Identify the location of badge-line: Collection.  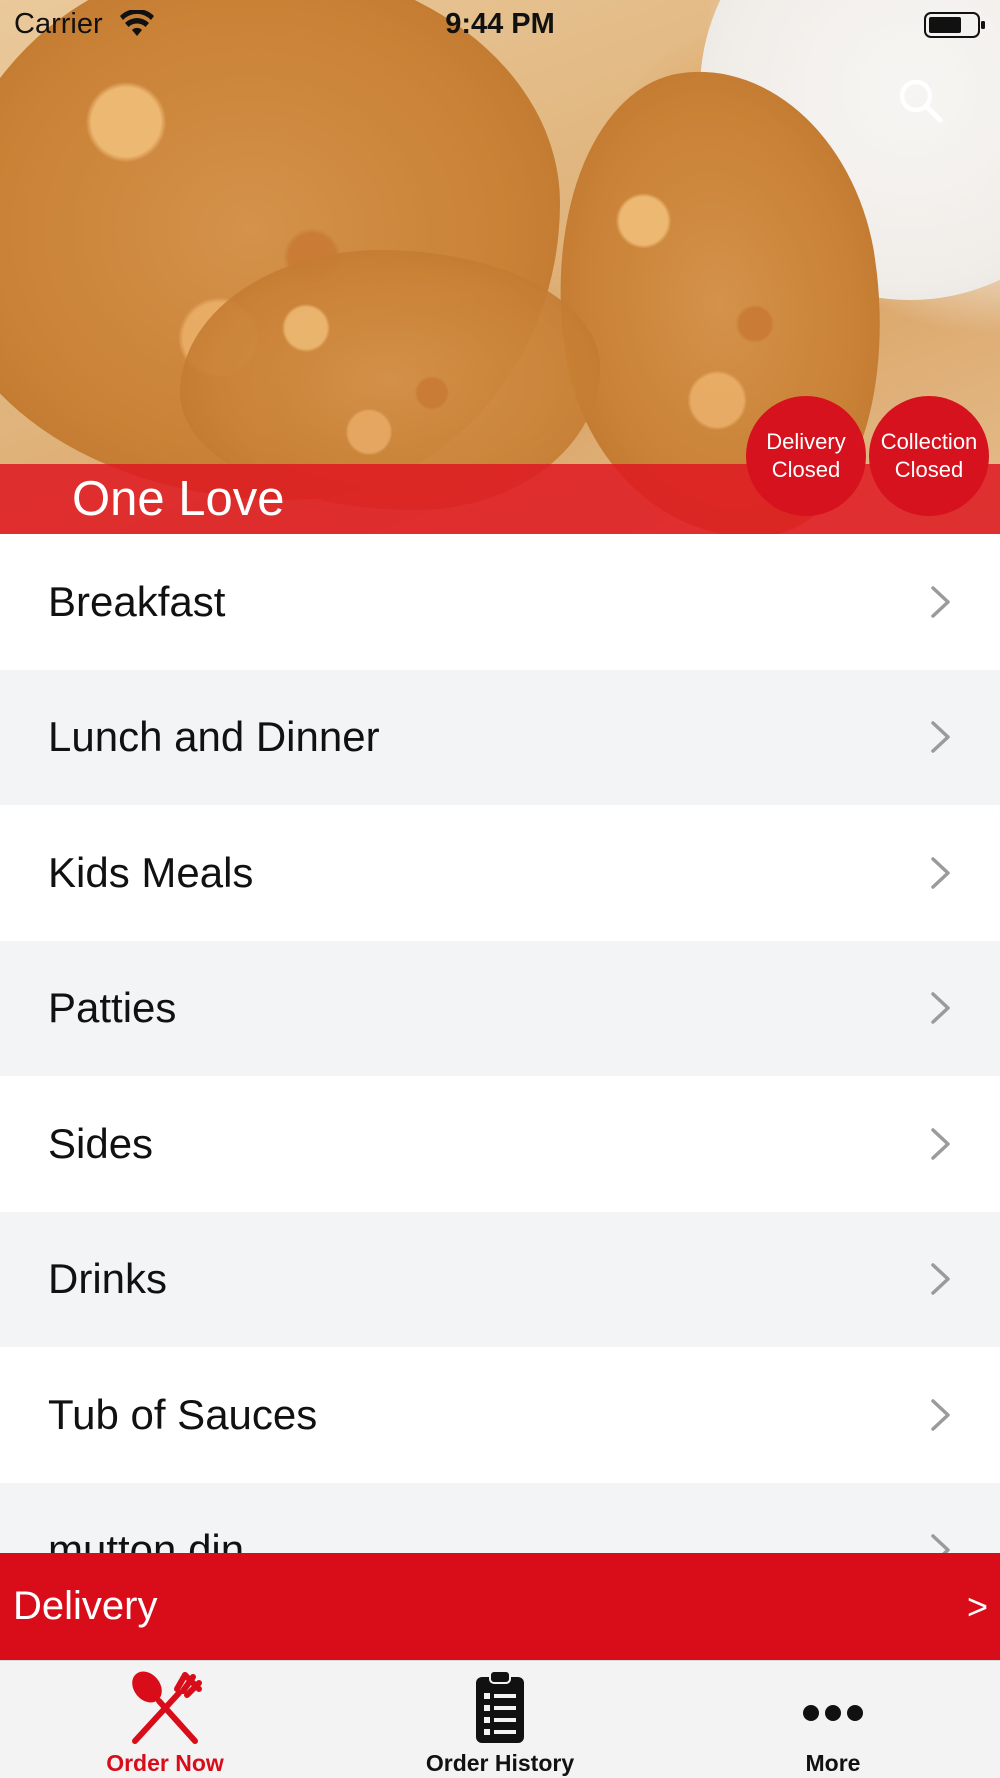
(929, 441).